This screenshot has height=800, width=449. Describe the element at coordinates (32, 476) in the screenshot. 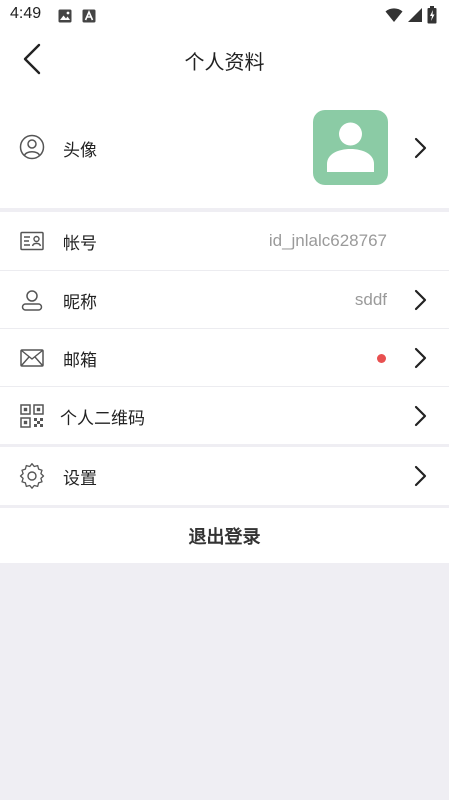

I see `gear-icon` at that location.